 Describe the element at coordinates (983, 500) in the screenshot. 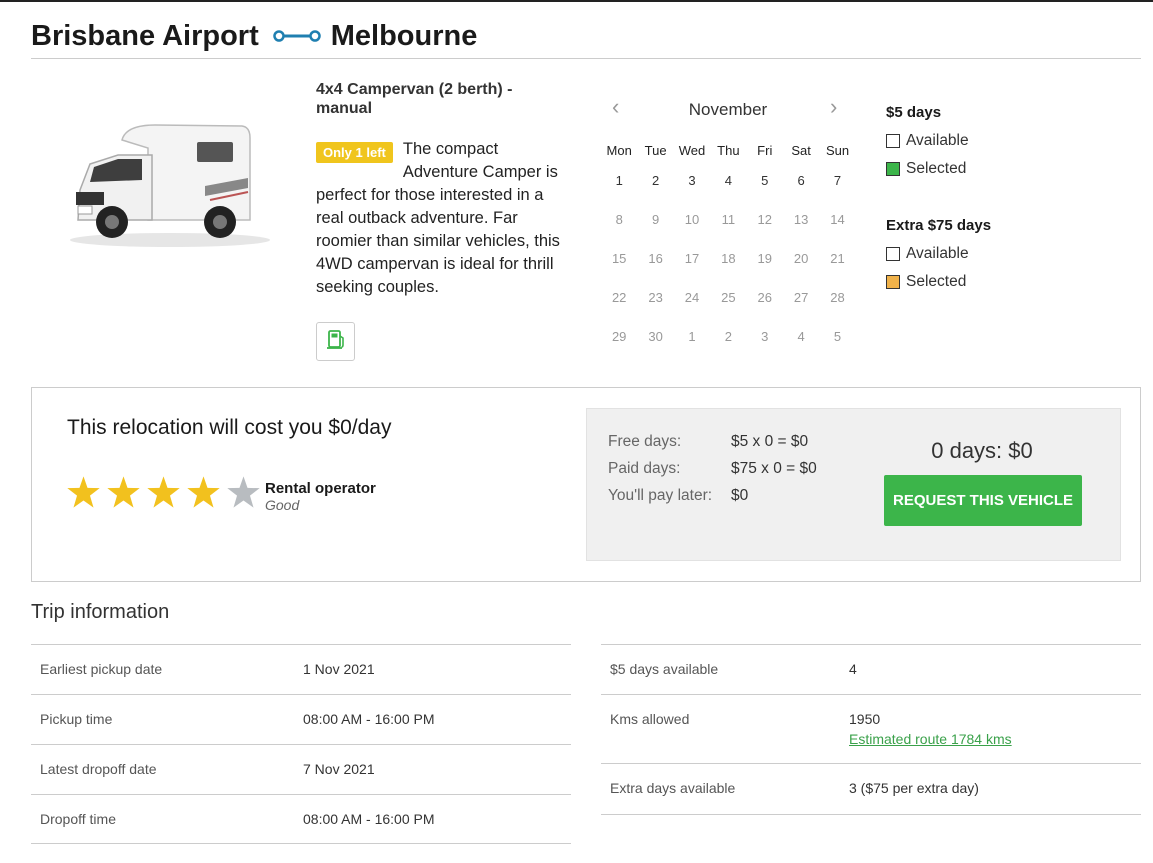

I see `request-vehicle-button: REQUEST THIS VEHICLE` at that location.